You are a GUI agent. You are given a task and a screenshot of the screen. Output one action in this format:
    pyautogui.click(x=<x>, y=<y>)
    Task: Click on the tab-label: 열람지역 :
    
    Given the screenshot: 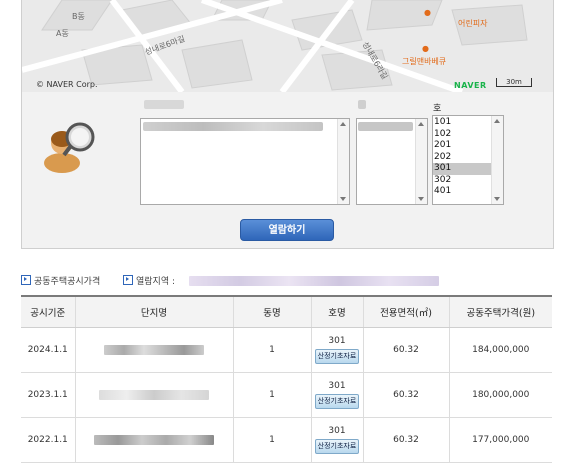 What is the action you would take?
    pyautogui.click(x=156, y=282)
    